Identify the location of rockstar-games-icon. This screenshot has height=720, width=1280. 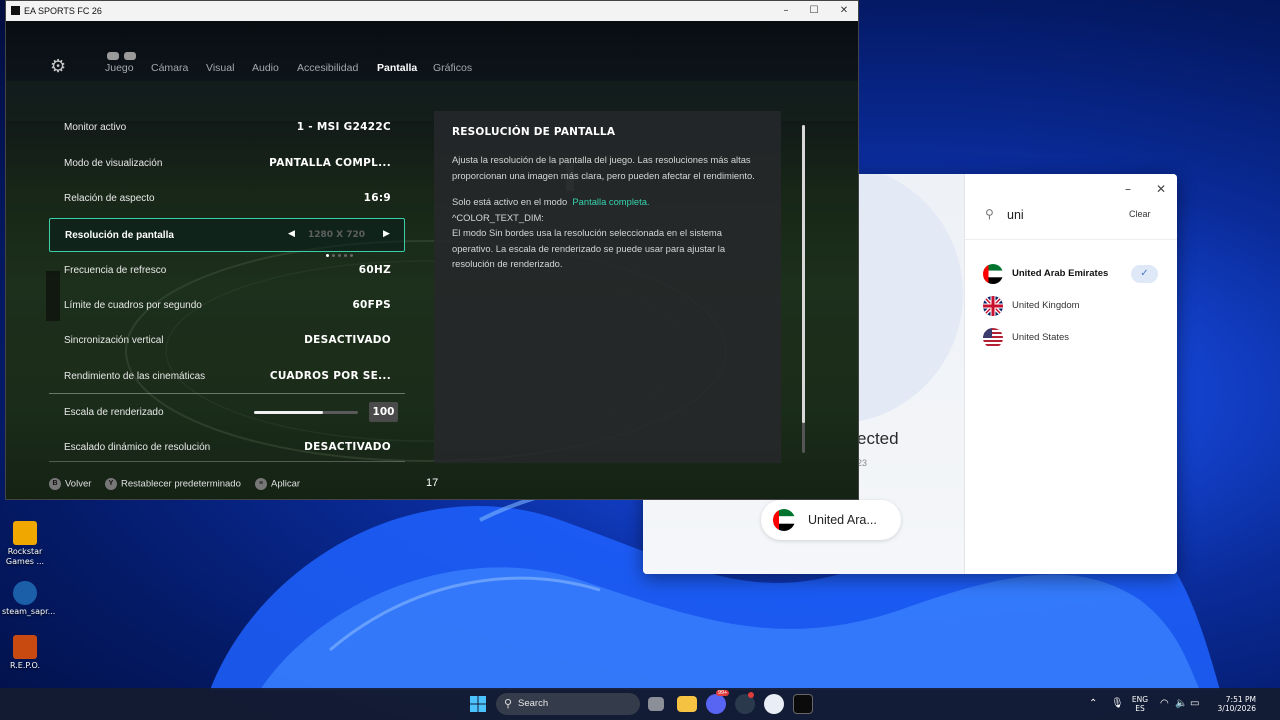
(25, 533).